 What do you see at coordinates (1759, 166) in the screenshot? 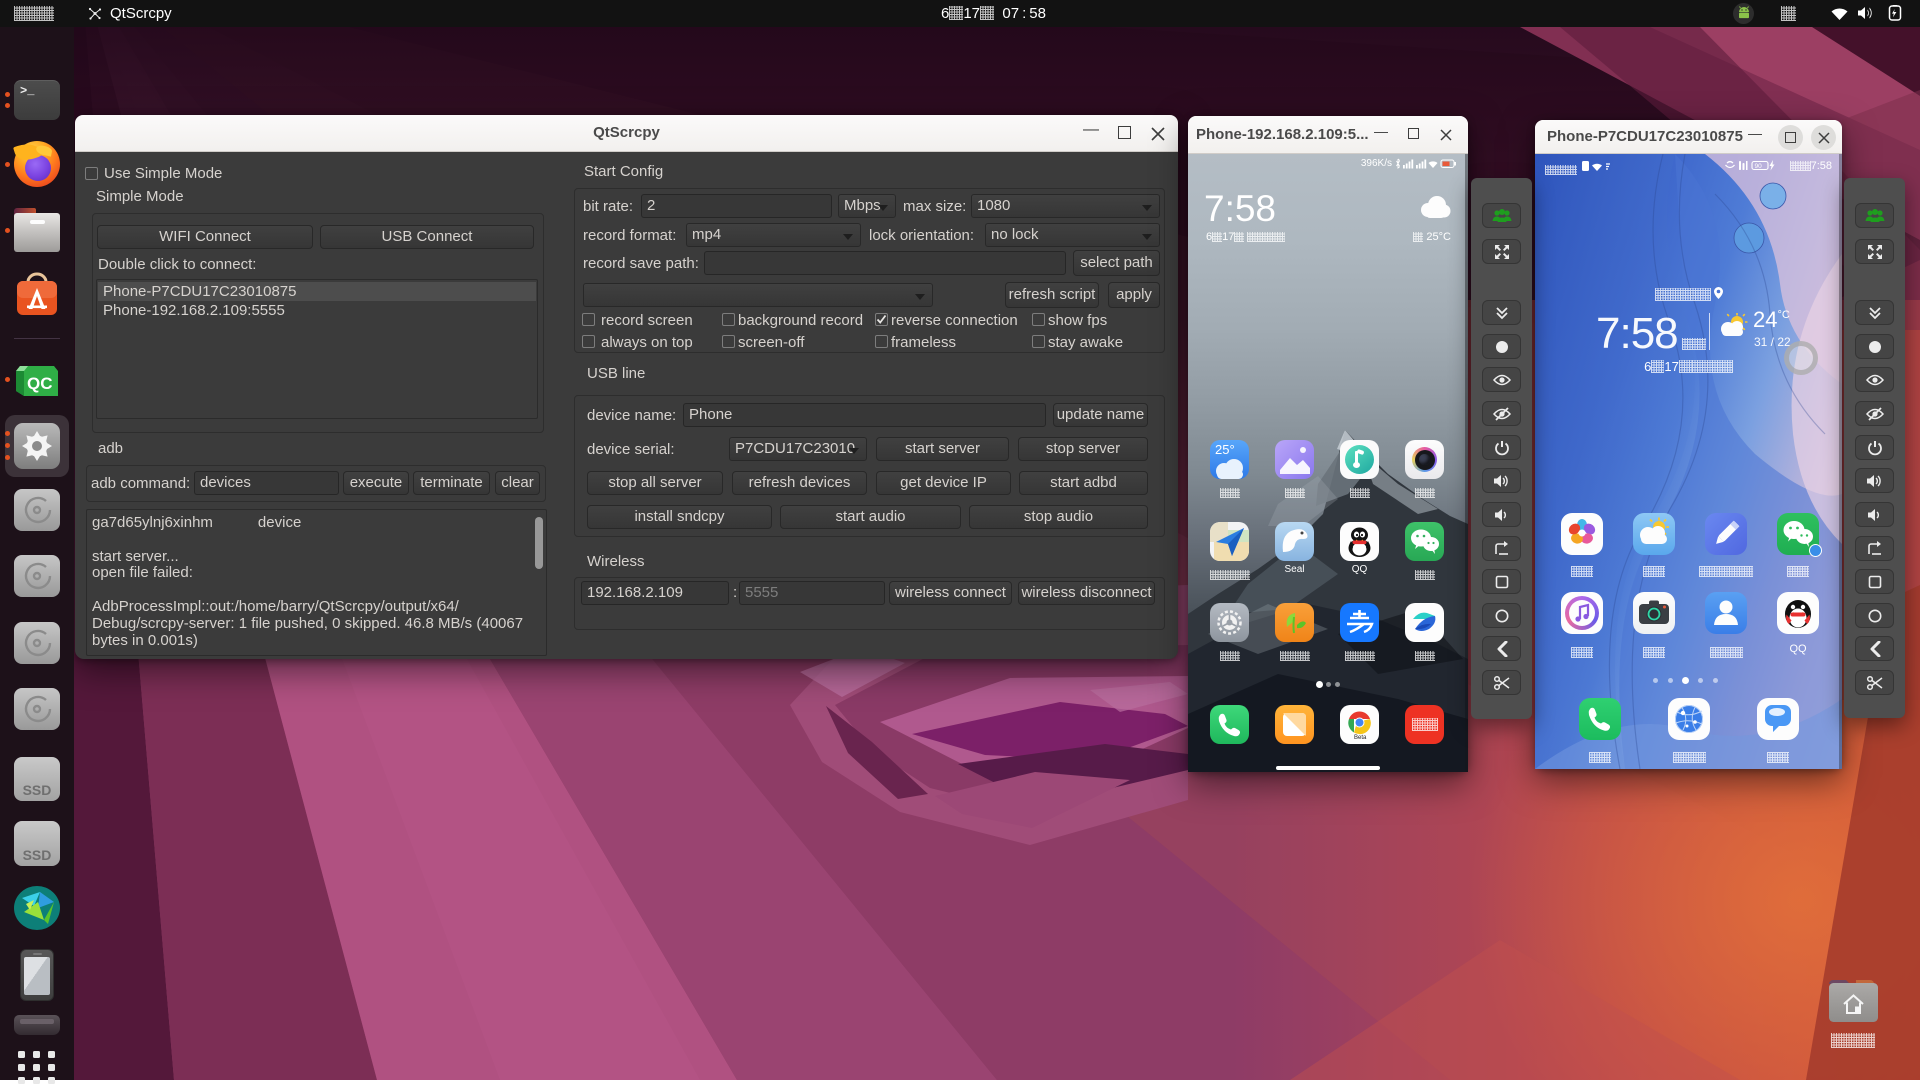
I see `svg-text: 90` at bounding box center [1759, 166].